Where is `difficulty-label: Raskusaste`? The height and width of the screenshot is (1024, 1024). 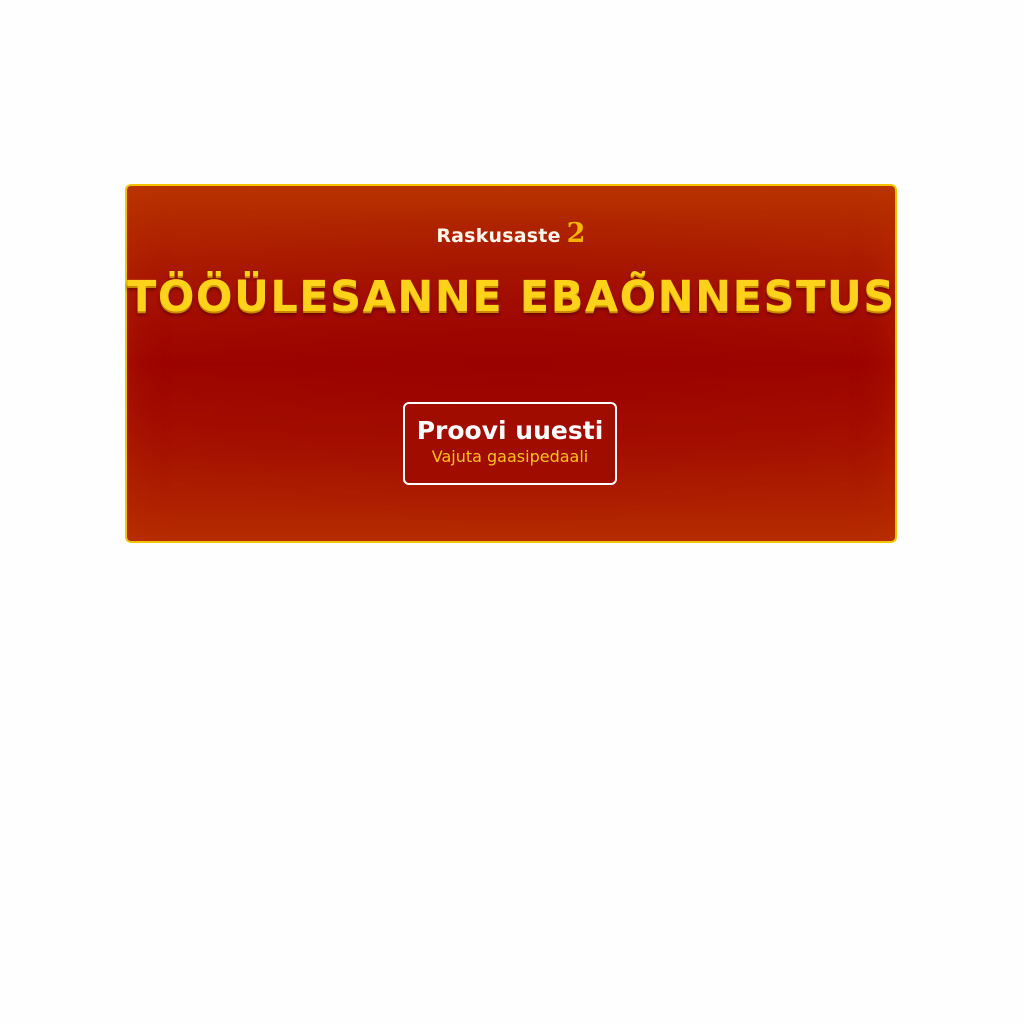
difficulty-label: Raskusaste is located at coordinates (498, 236).